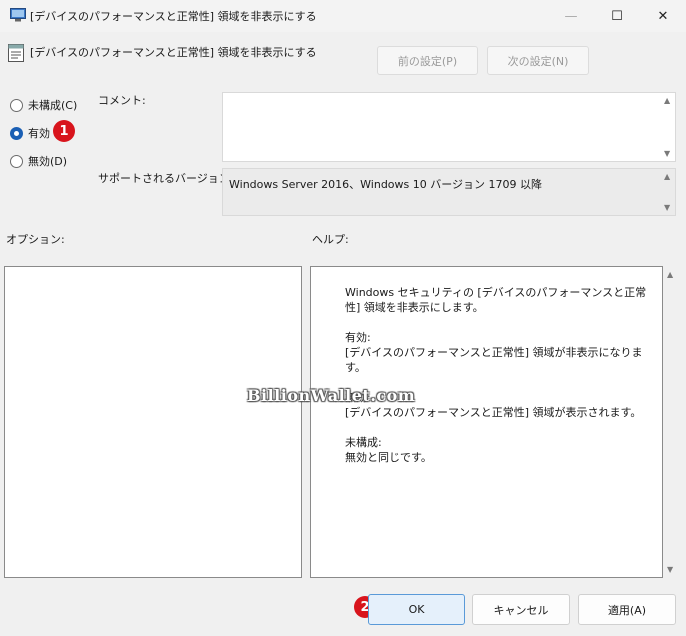 Image resolution: width=686 pixels, height=636 pixels. Describe the element at coordinates (571, 16) in the screenshot. I see `minimize-button: —` at that location.